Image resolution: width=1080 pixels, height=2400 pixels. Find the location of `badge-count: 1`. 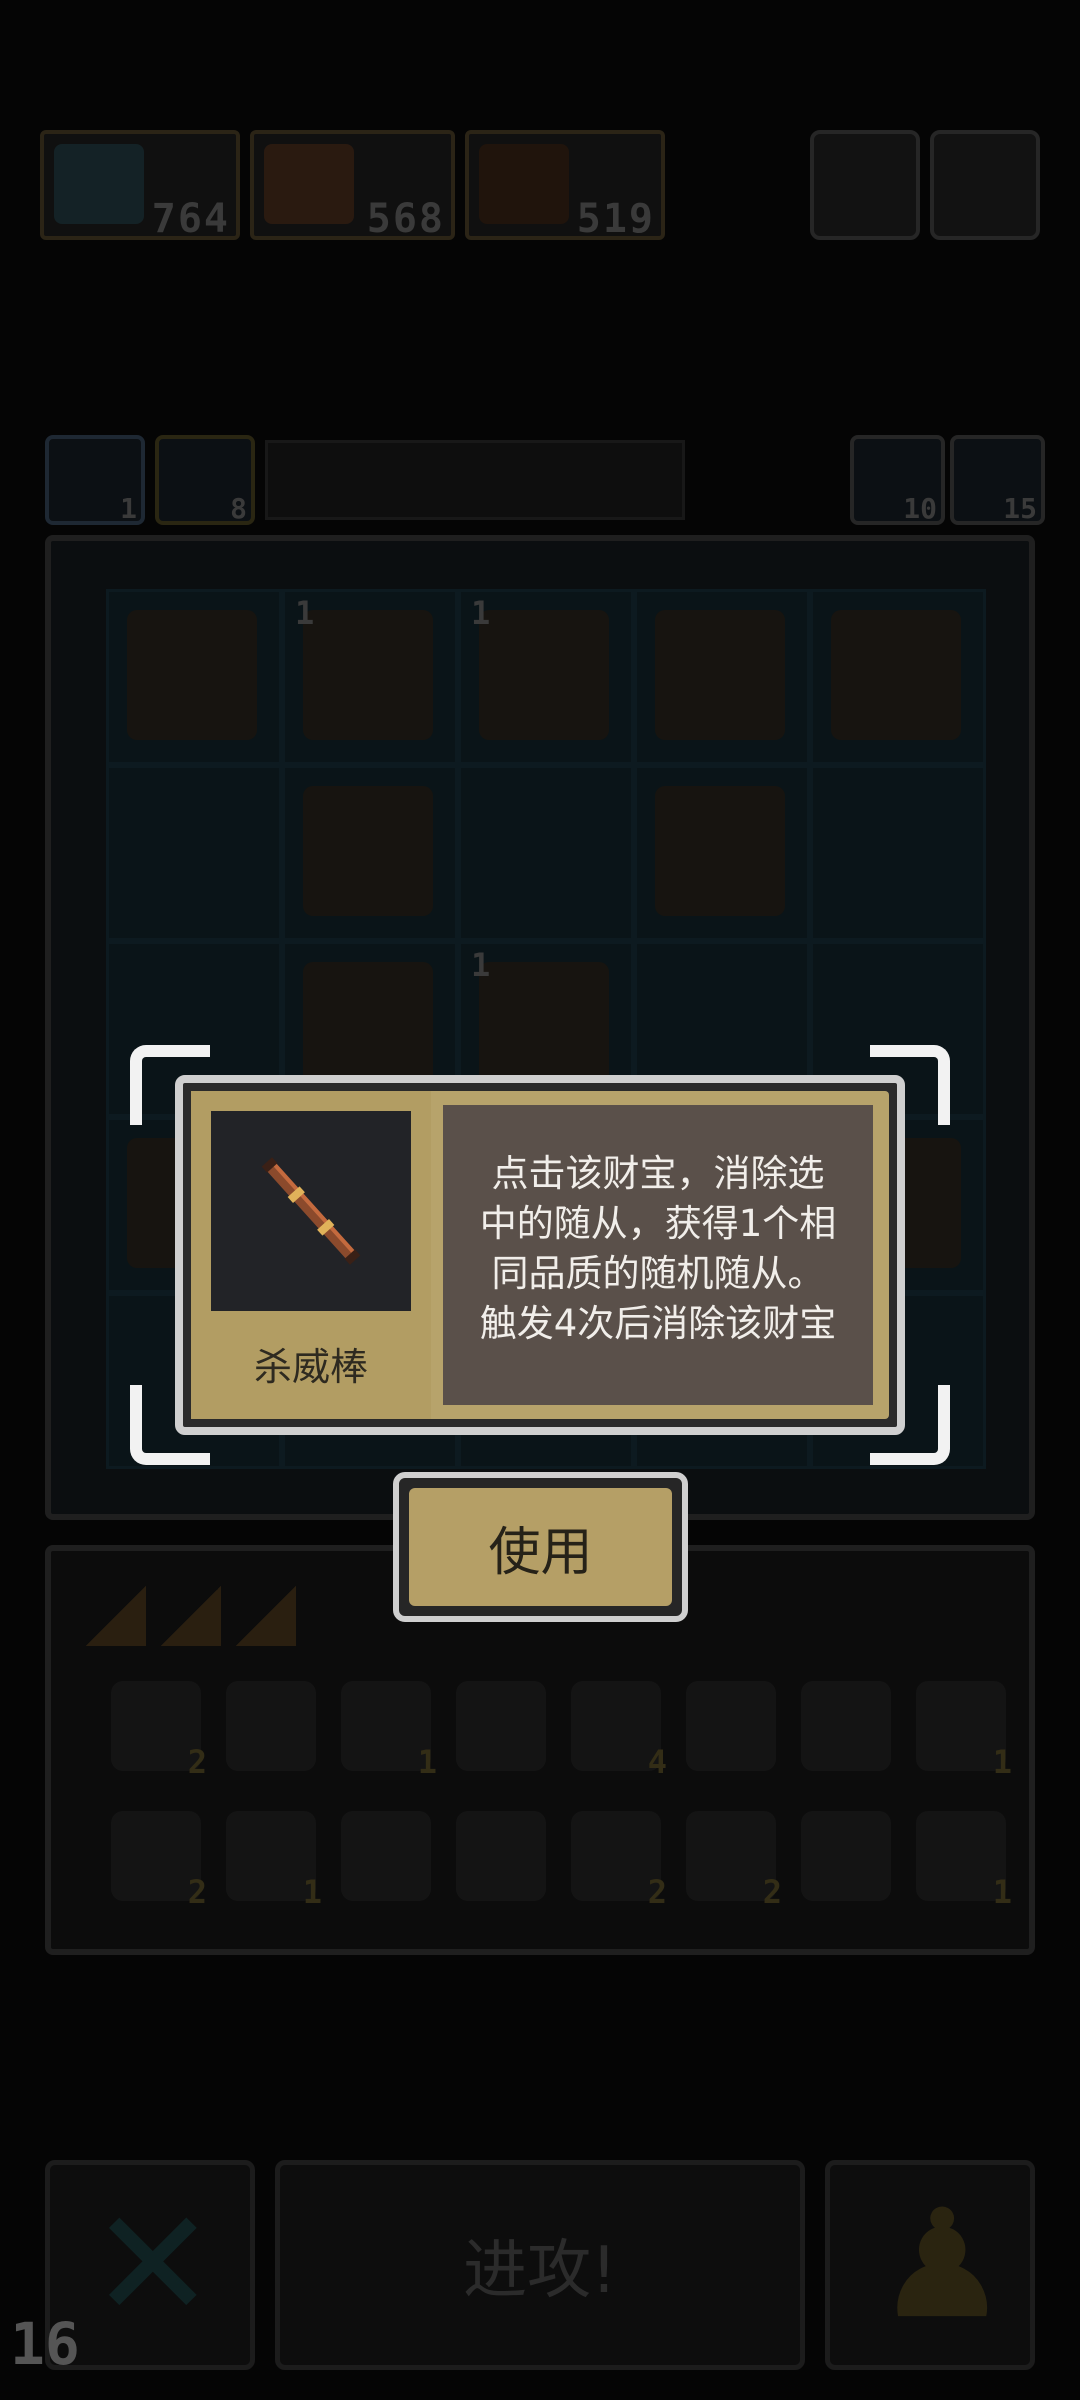

badge-count: 1 is located at coordinates (128, 508).